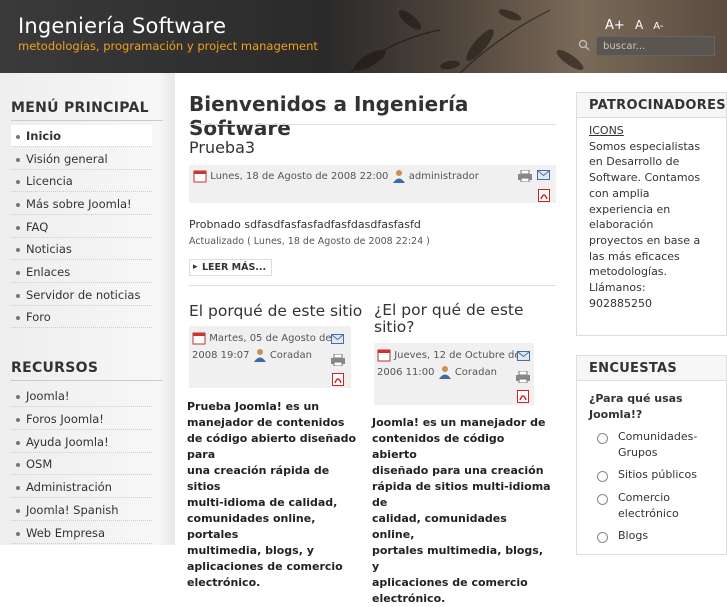 The height and width of the screenshot is (607, 727). Describe the element at coordinates (459, 422) in the screenshot. I see `body-line: Joomla! es un manejador de` at that location.